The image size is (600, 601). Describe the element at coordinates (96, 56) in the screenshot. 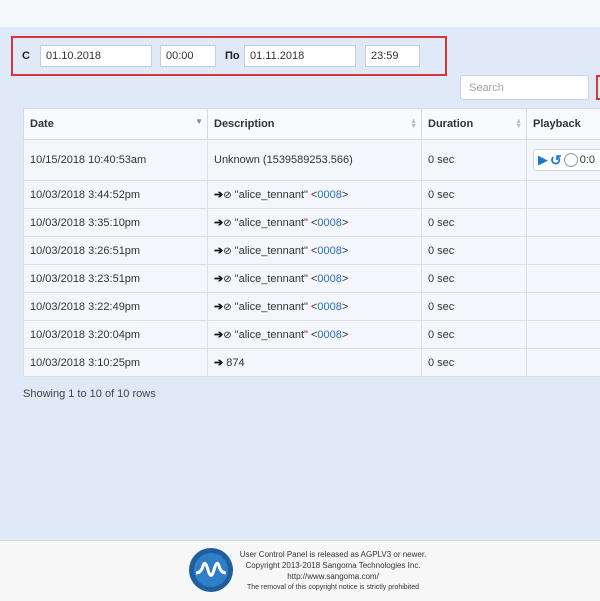

I see `from-date-input` at that location.